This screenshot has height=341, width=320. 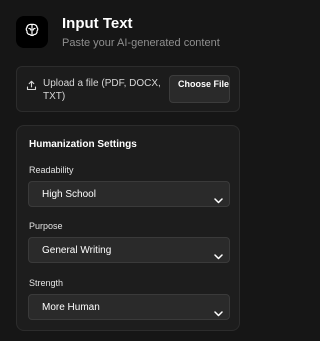 What do you see at coordinates (77, 250) in the screenshot?
I see `purpose-value: General Writing` at bounding box center [77, 250].